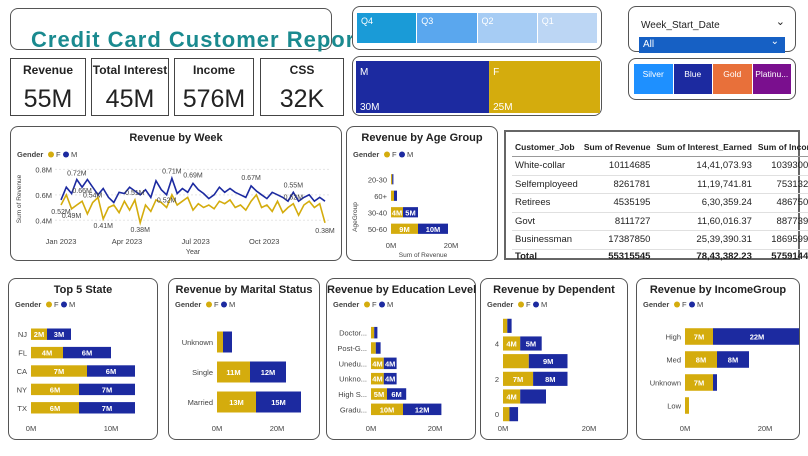  I want to click on table-cell: 186959919, so click(781, 240).